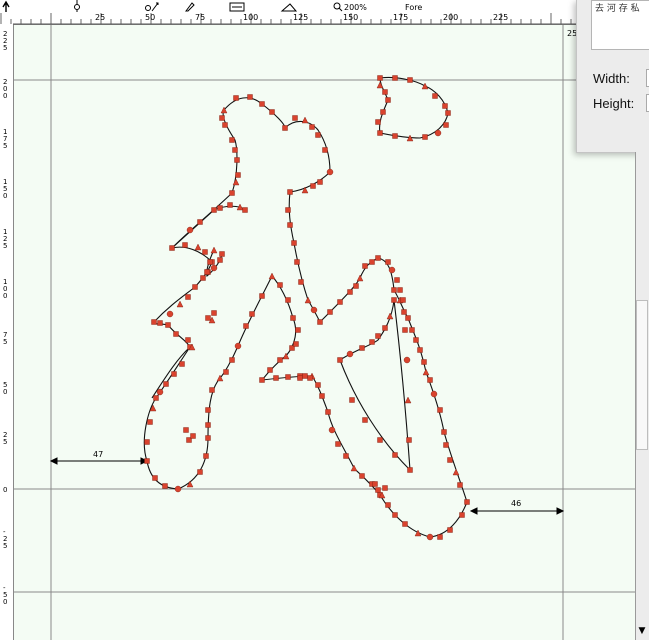 Image resolution: width=649 pixels, height=640 pixels. I want to click on scrollbar-thumb, so click(642, 375).